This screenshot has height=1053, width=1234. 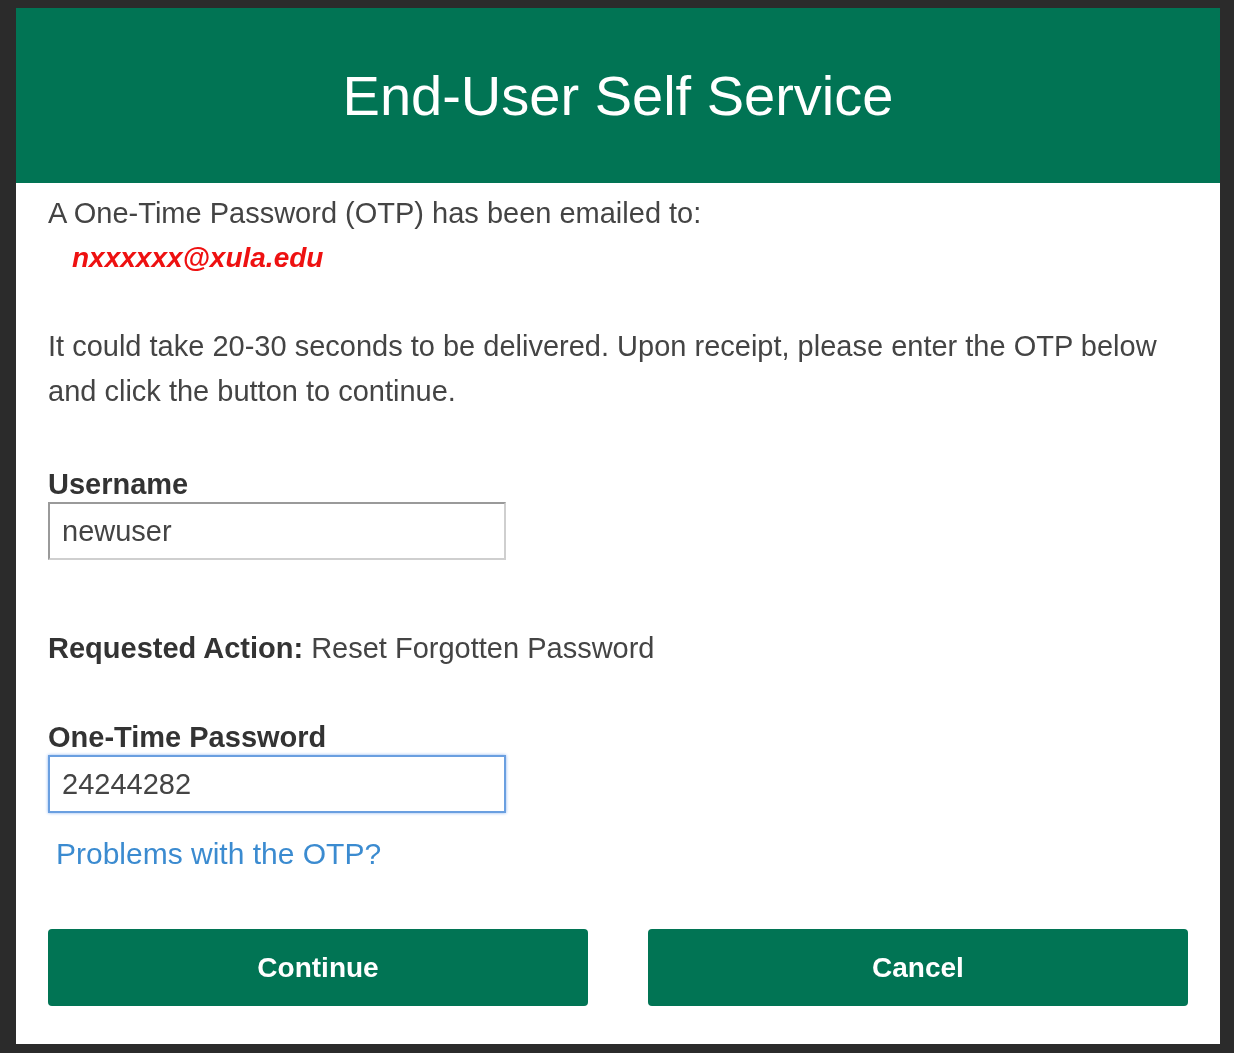 I want to click on otp-field: 24244282, so click(x=277, y=784).